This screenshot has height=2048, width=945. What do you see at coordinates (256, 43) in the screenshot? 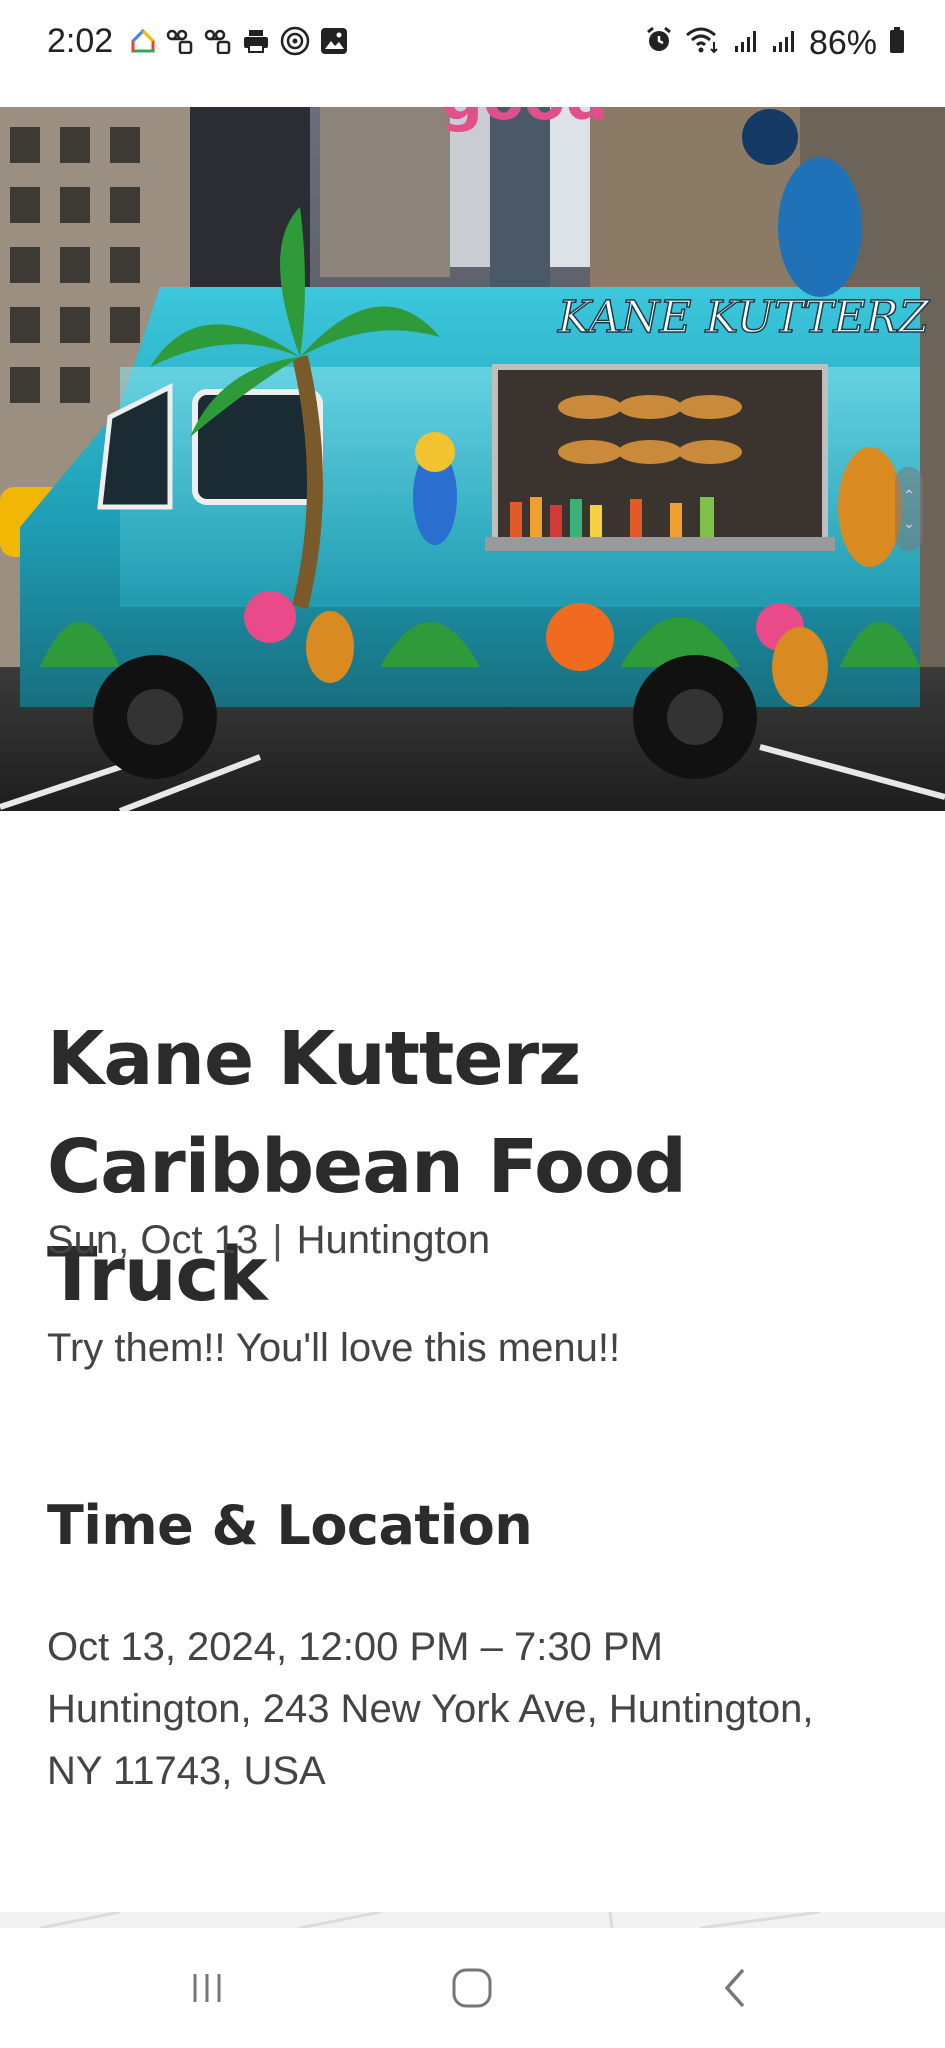
I see `print-icon` at bounding box center [256, 43].